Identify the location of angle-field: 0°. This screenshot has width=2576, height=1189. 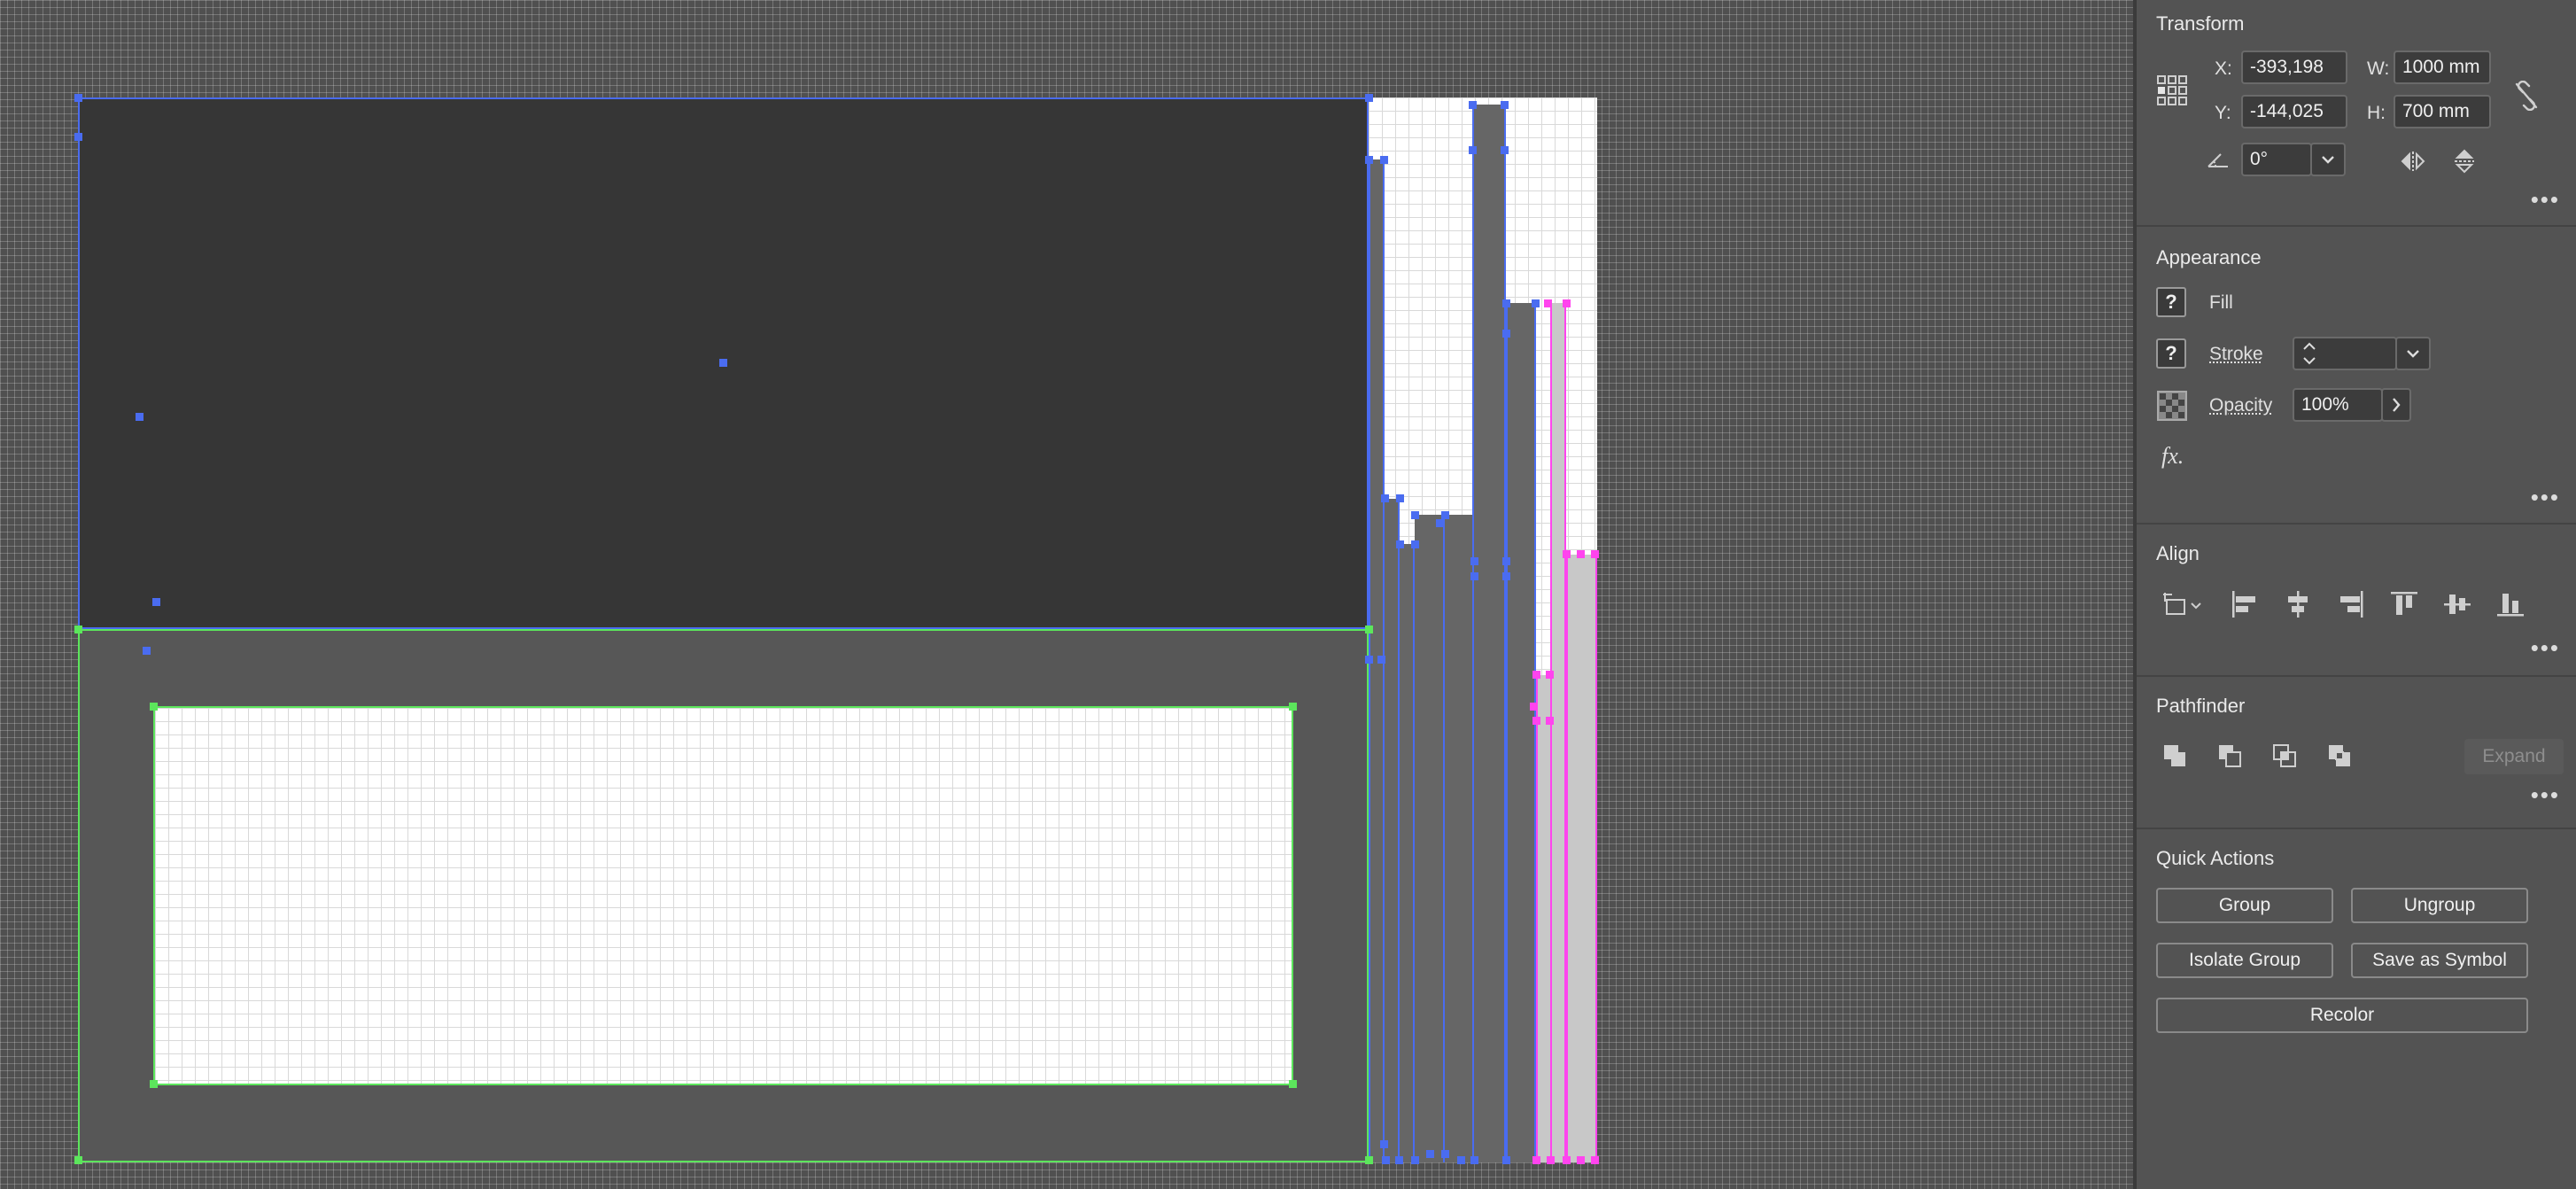
(2276, 159).